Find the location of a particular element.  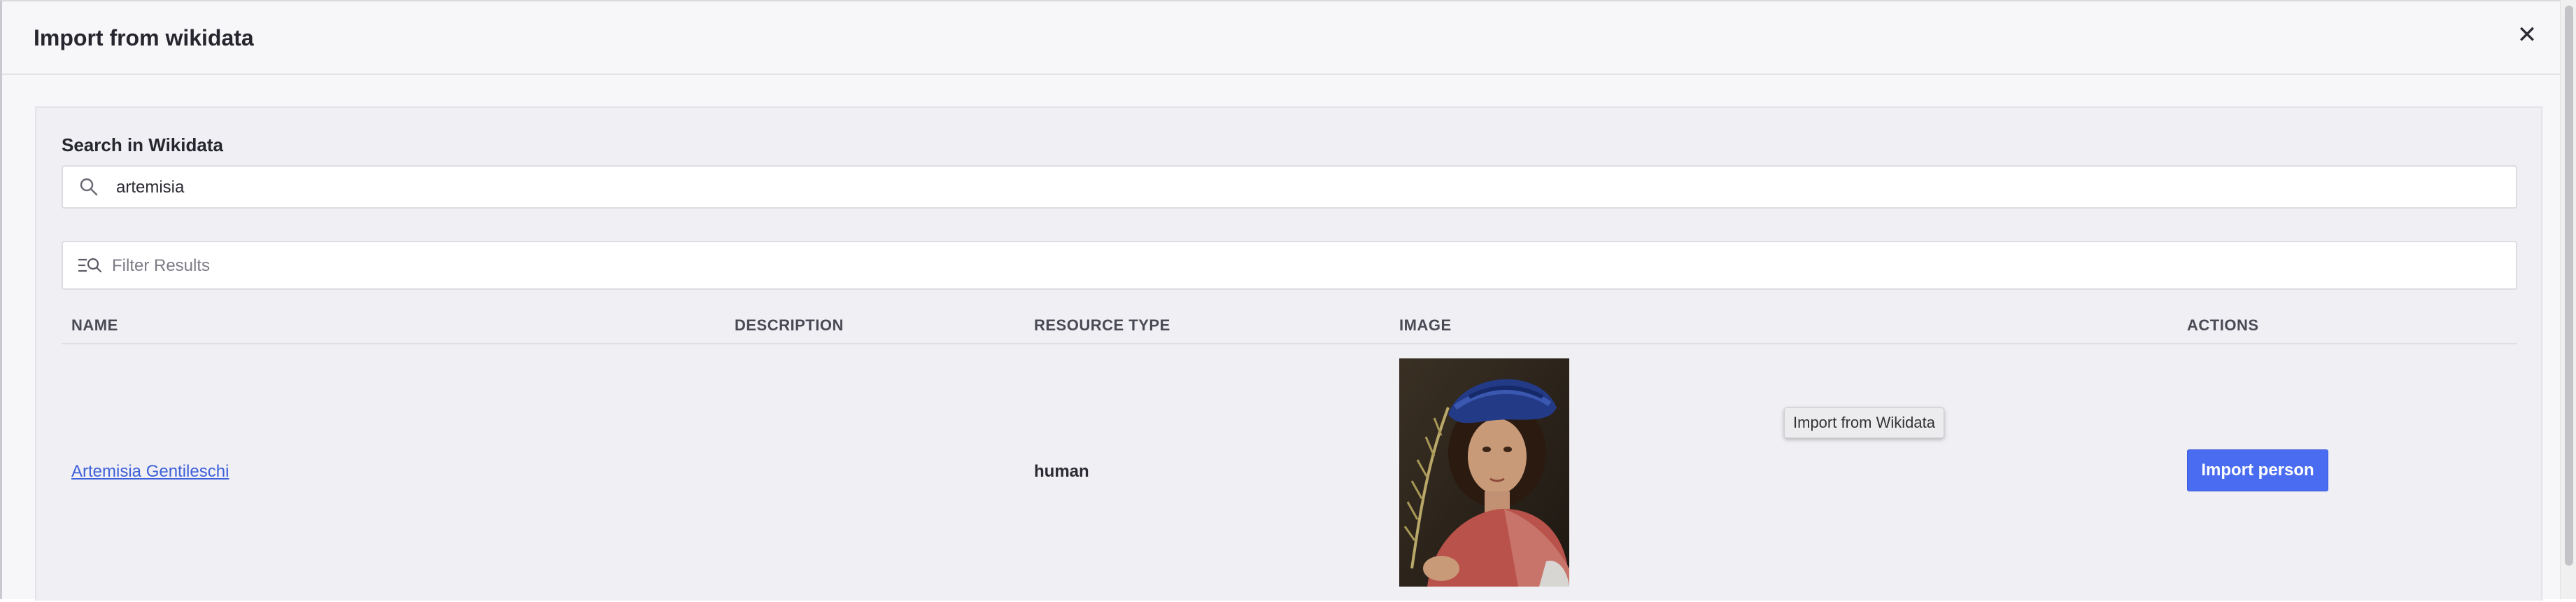

filter-list-search-icon is located at coordinates (90, 265).